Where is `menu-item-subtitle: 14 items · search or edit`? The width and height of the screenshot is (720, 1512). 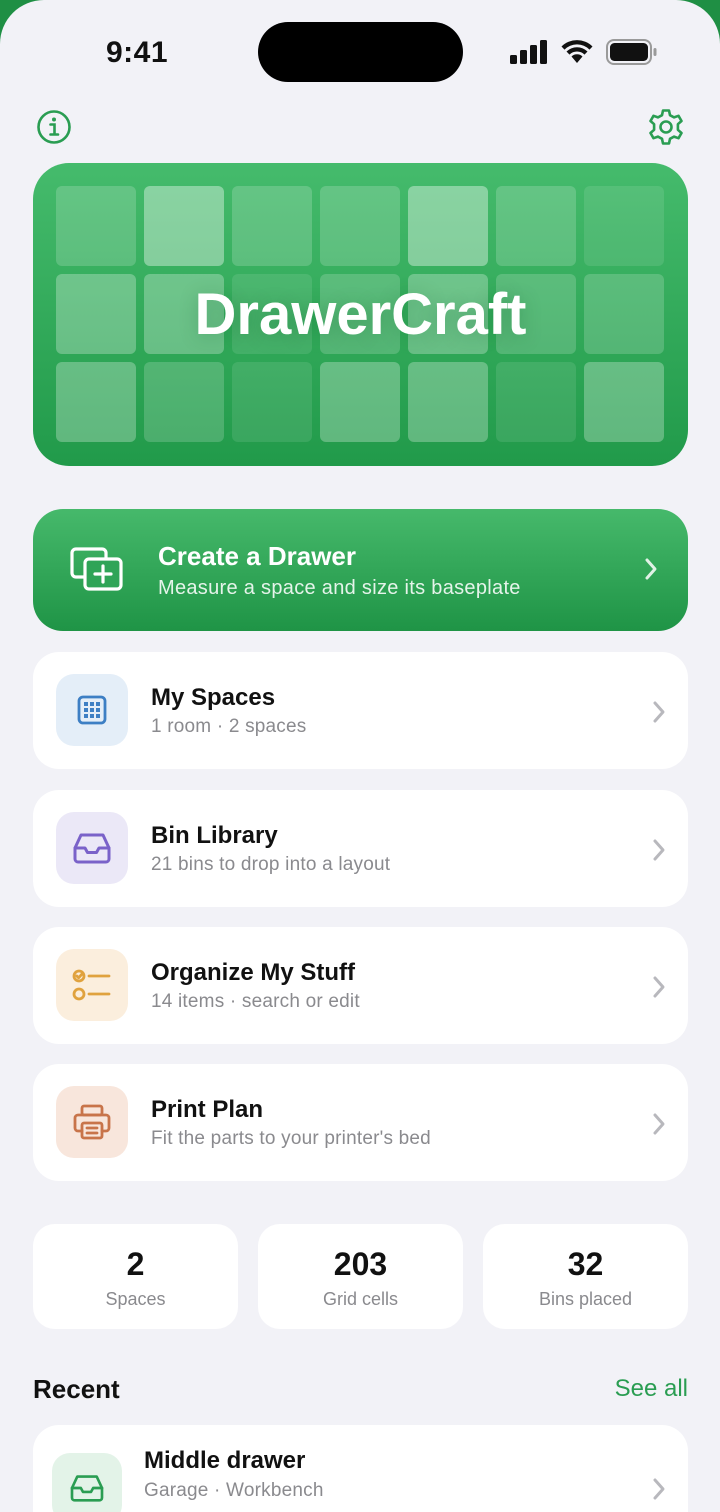 menu-item-subtitle: 14 items · search or edit is located at coordinates (255, 1001).